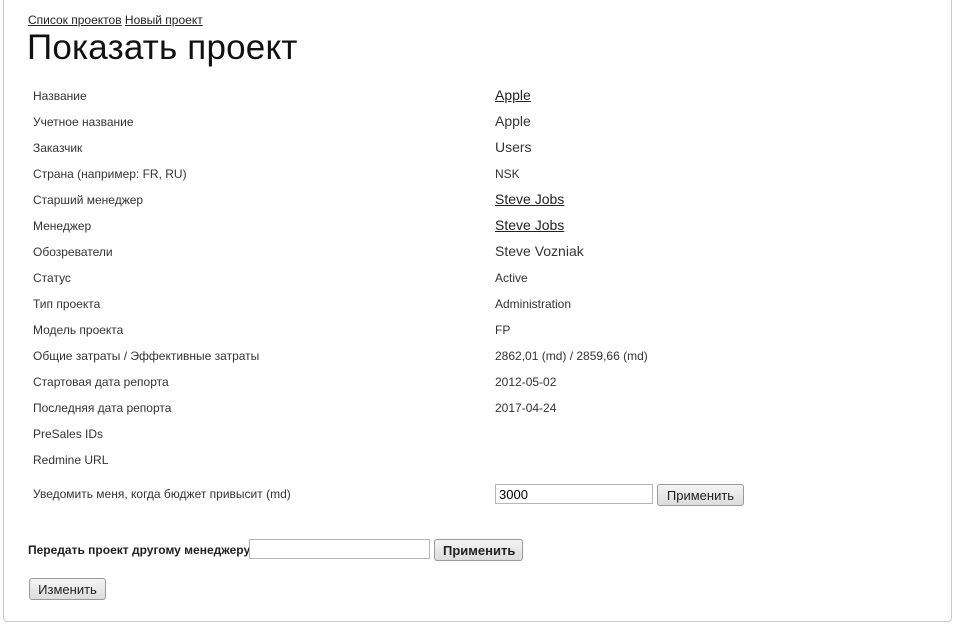 The width and height of the screenshot is (959, 628). Describe the element at coordinates (75, 20) in the screenshot. I see `projects-list-link: Список проектов` at that location.